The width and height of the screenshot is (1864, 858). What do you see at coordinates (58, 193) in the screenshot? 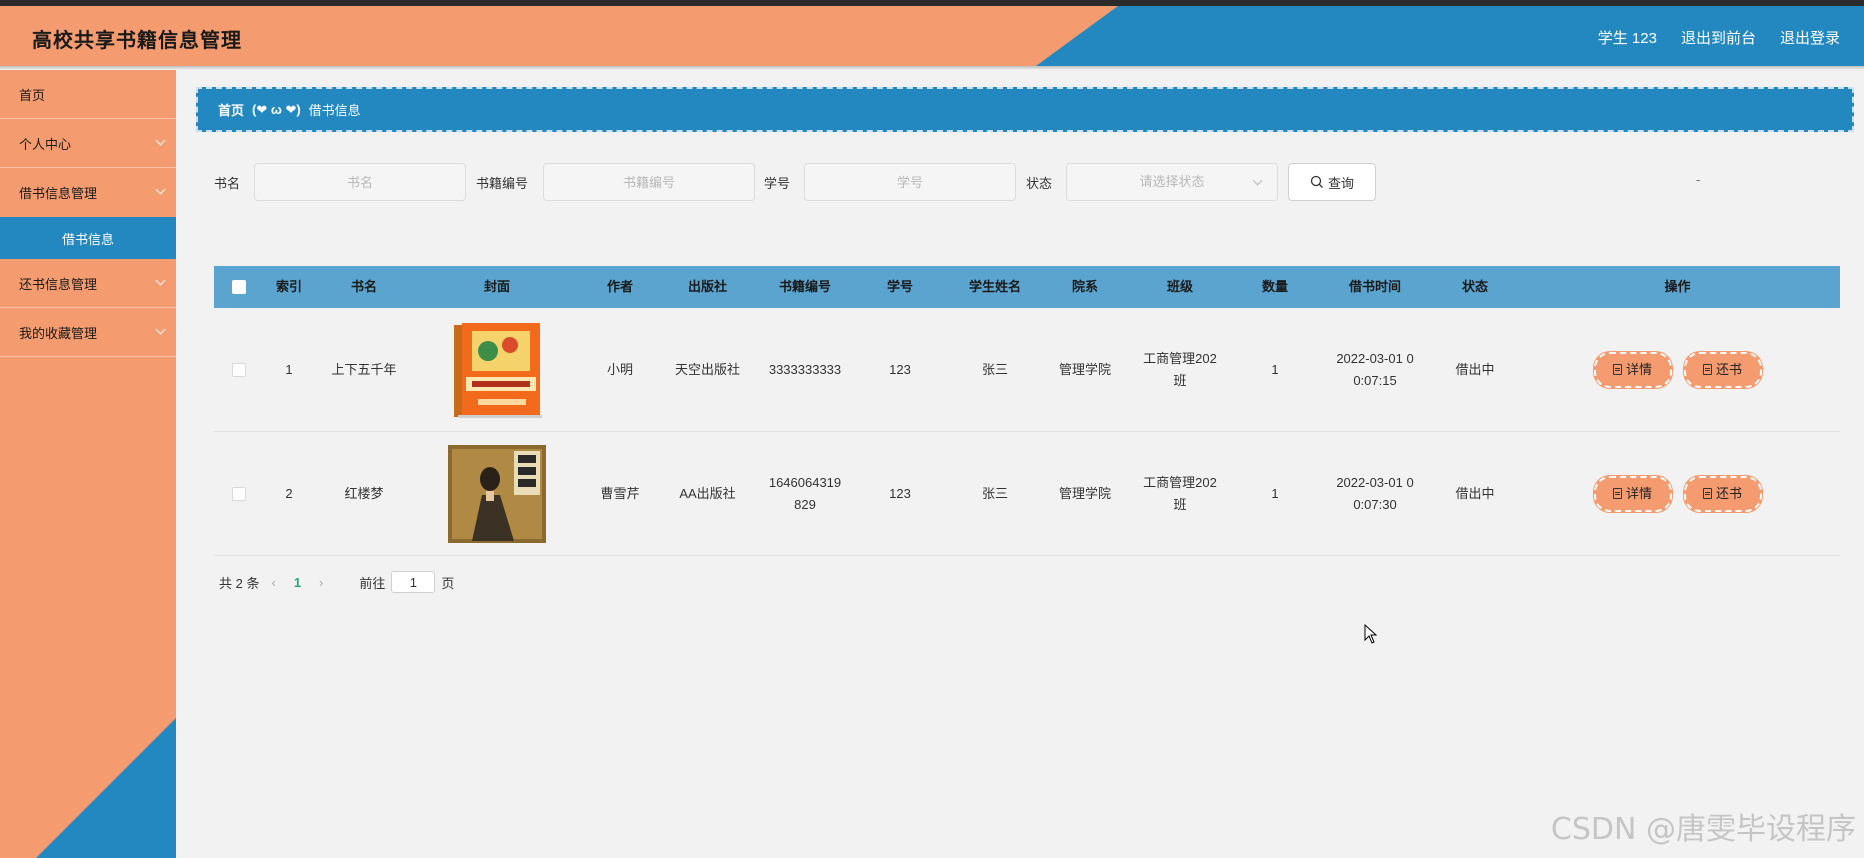
I see `sidebar-item-label: 借书信息管理` at bounding box center [58, 193].